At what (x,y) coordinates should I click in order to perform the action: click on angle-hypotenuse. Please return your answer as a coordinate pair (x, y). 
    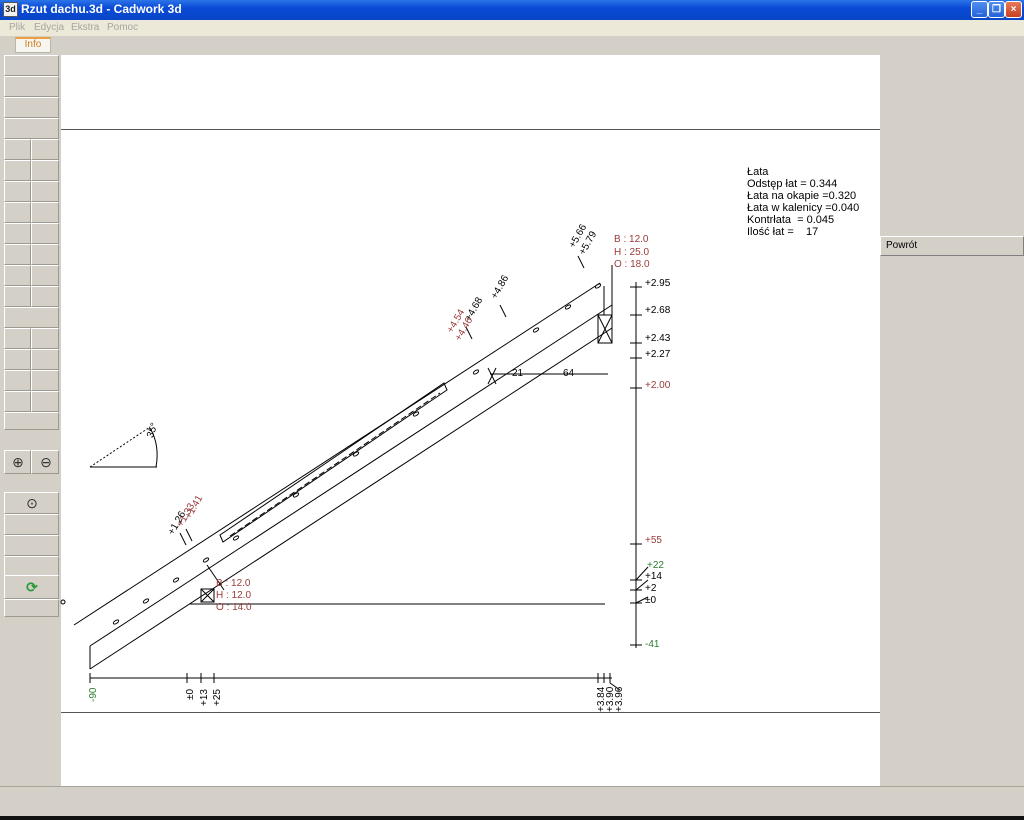
    Looking at the image, I should click on (120, 447).